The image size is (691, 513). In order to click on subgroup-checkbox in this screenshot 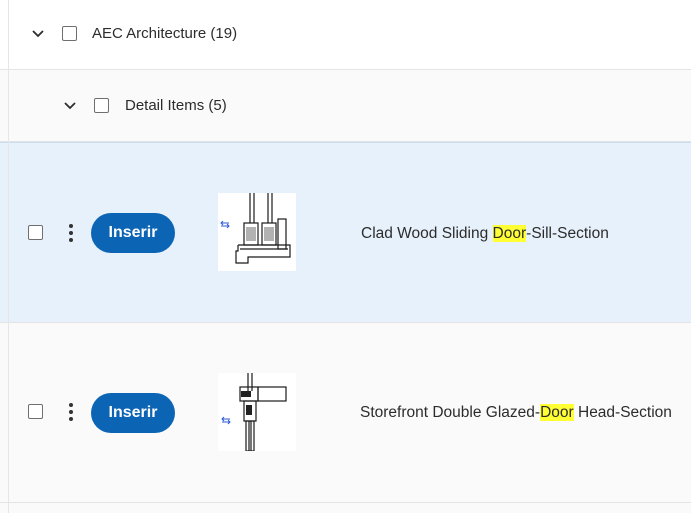, I will do `click(101, 105)`.